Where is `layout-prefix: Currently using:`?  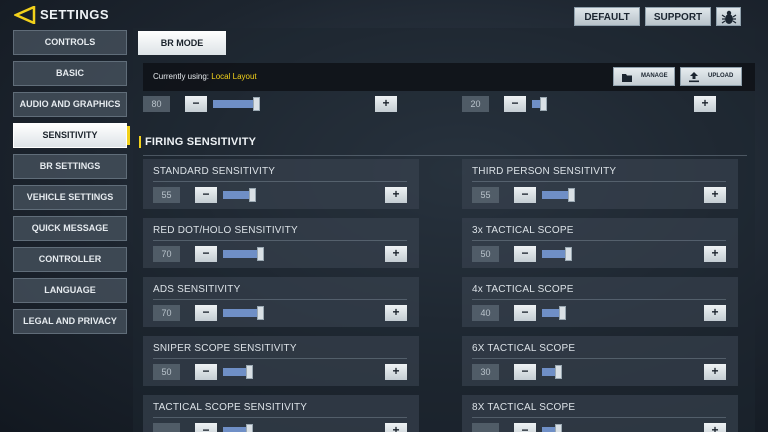 layout-prefix: Currently using: is located at coordinates (181, 76).